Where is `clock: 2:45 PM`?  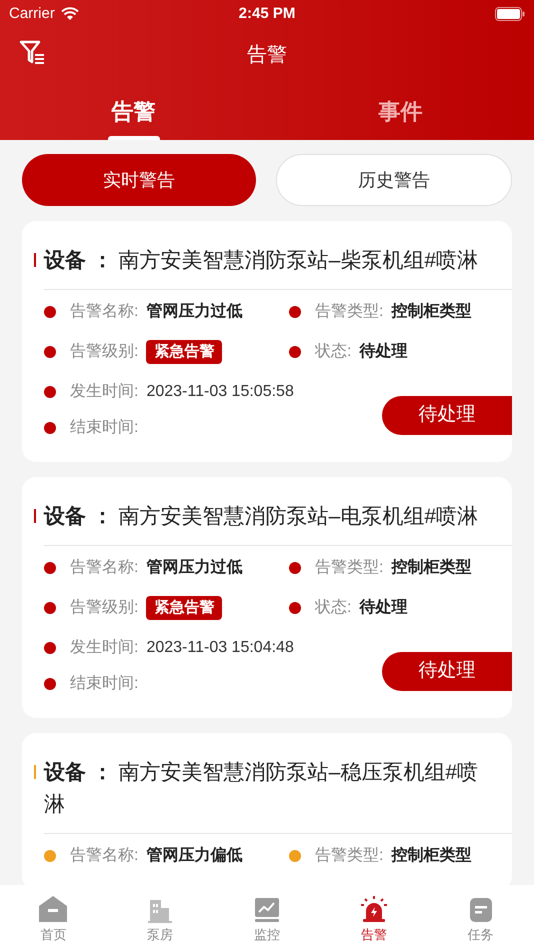
clock: 2:45 PM is located at coordinates (267, 14).